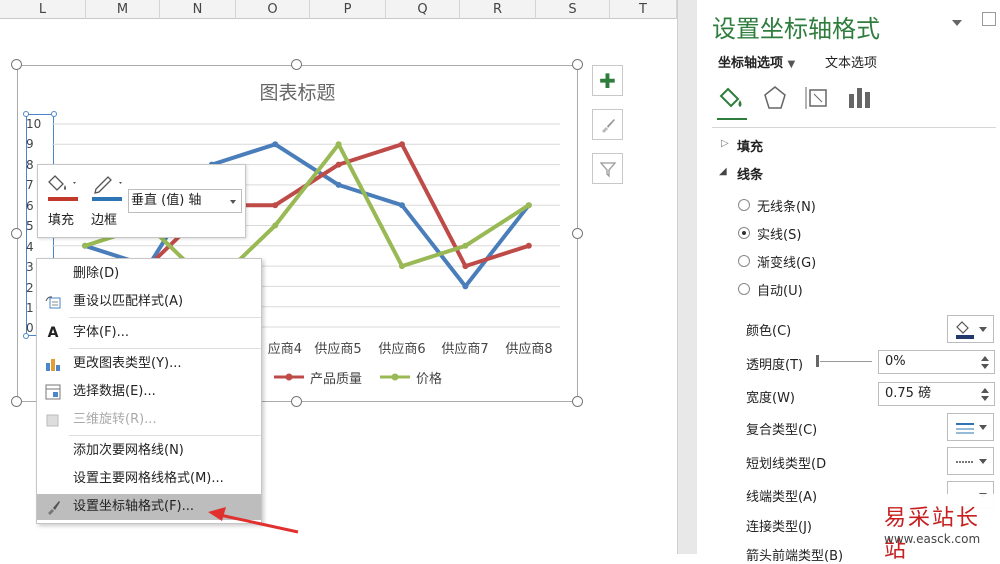 The image size is (1000, 564). I want to click on chart-element-selector: 垂直 (值) 轴, so click(185, 201).